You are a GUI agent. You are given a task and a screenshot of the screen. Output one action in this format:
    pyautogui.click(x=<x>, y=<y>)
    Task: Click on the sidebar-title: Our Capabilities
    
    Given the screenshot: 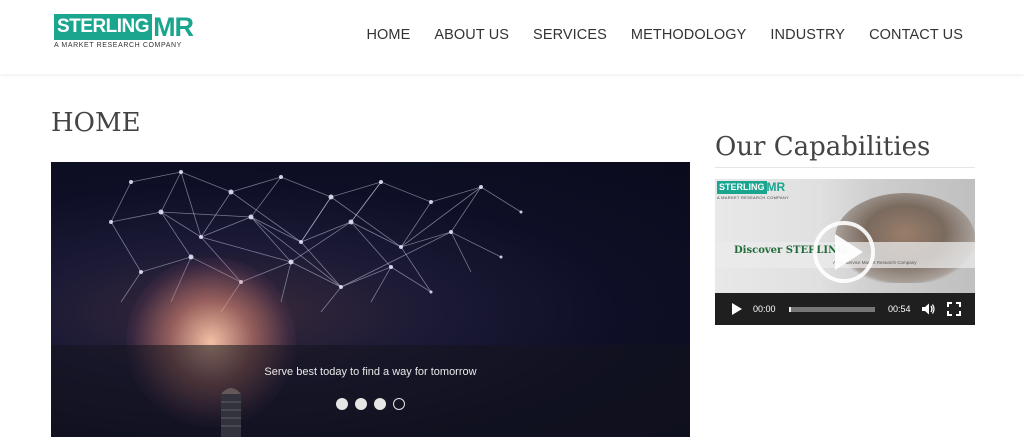 What is the action you would take?
    pyautogui.click(x=823, y=147)
    